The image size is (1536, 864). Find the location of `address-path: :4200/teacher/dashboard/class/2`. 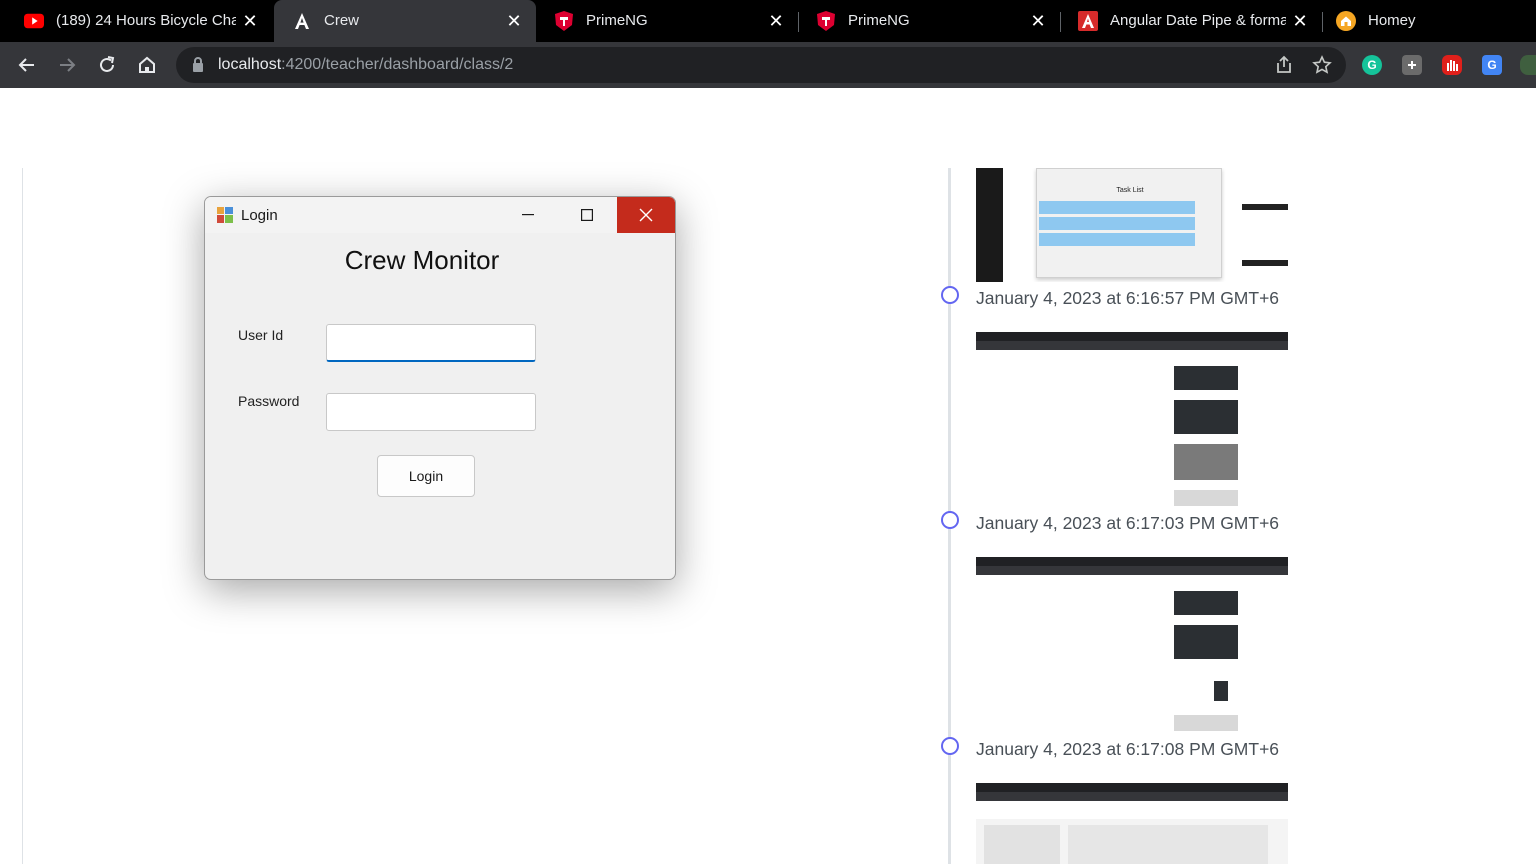

address-path: :4200/teacher/dashboard/class/2 is located at coordinates (397, 64).